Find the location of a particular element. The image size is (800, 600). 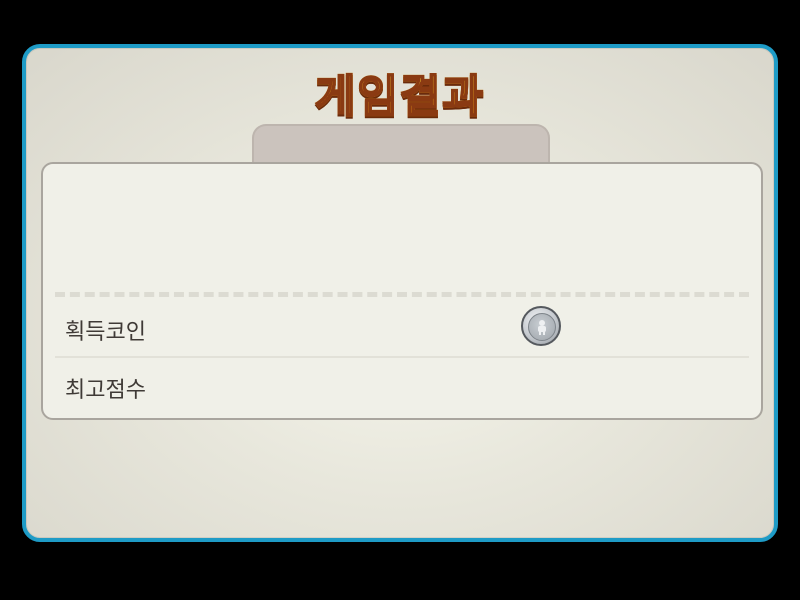

coin-face is located at coordinates (542, 327).